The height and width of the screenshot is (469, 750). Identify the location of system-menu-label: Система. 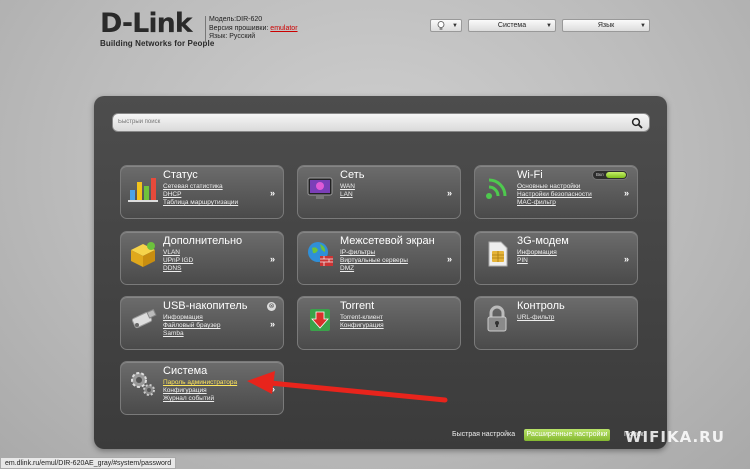
(512, 25).